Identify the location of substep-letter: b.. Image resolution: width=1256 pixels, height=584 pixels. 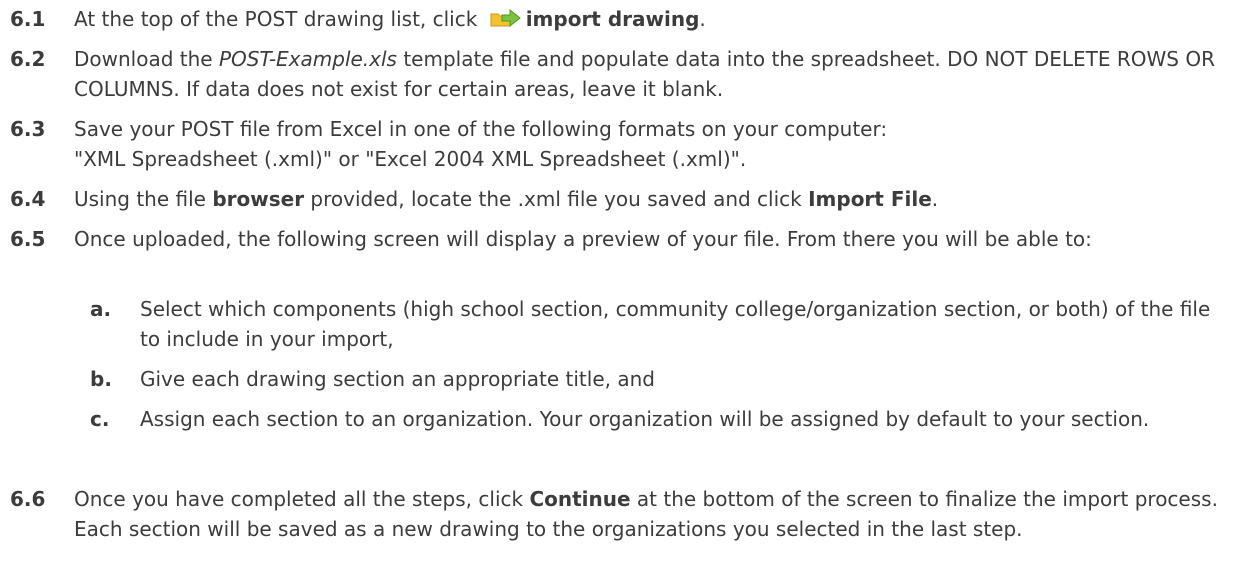
(101, 379).